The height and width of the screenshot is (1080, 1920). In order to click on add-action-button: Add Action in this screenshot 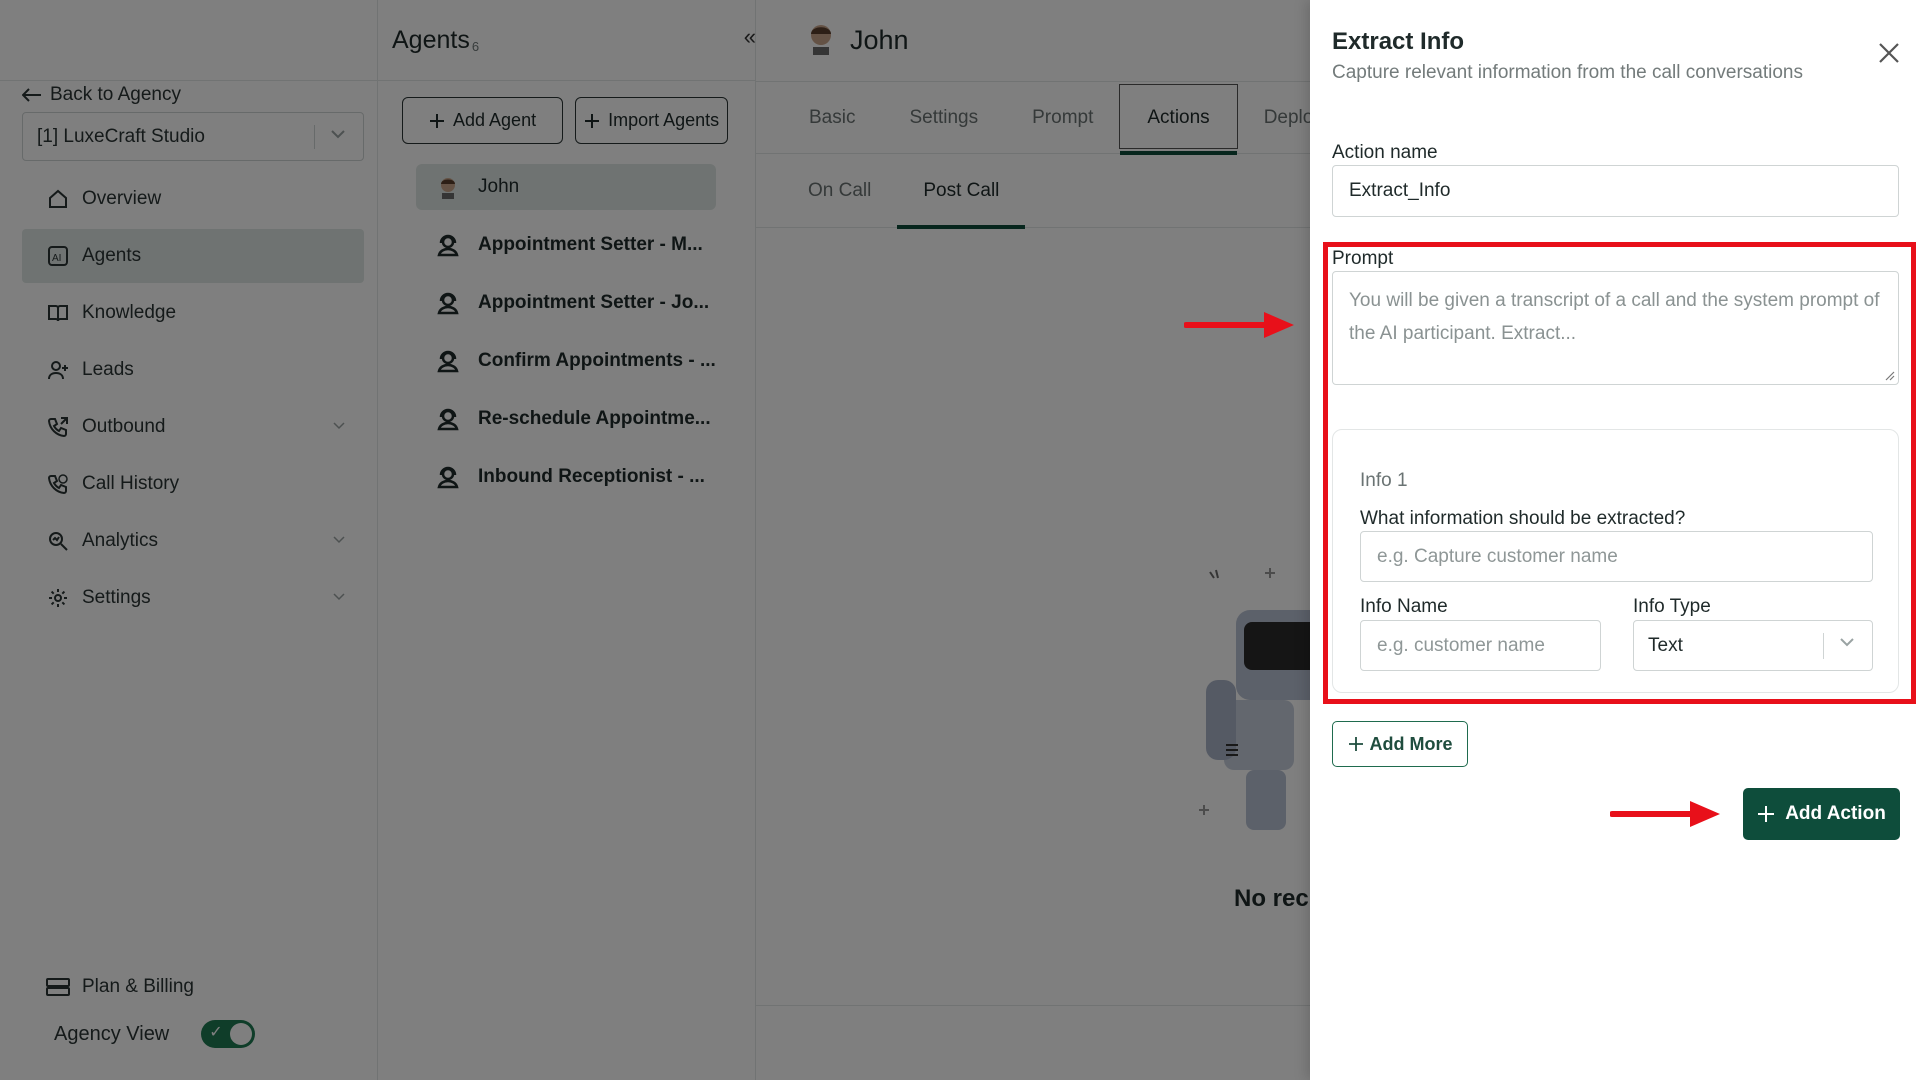, I will do `click(1821, 814)`.